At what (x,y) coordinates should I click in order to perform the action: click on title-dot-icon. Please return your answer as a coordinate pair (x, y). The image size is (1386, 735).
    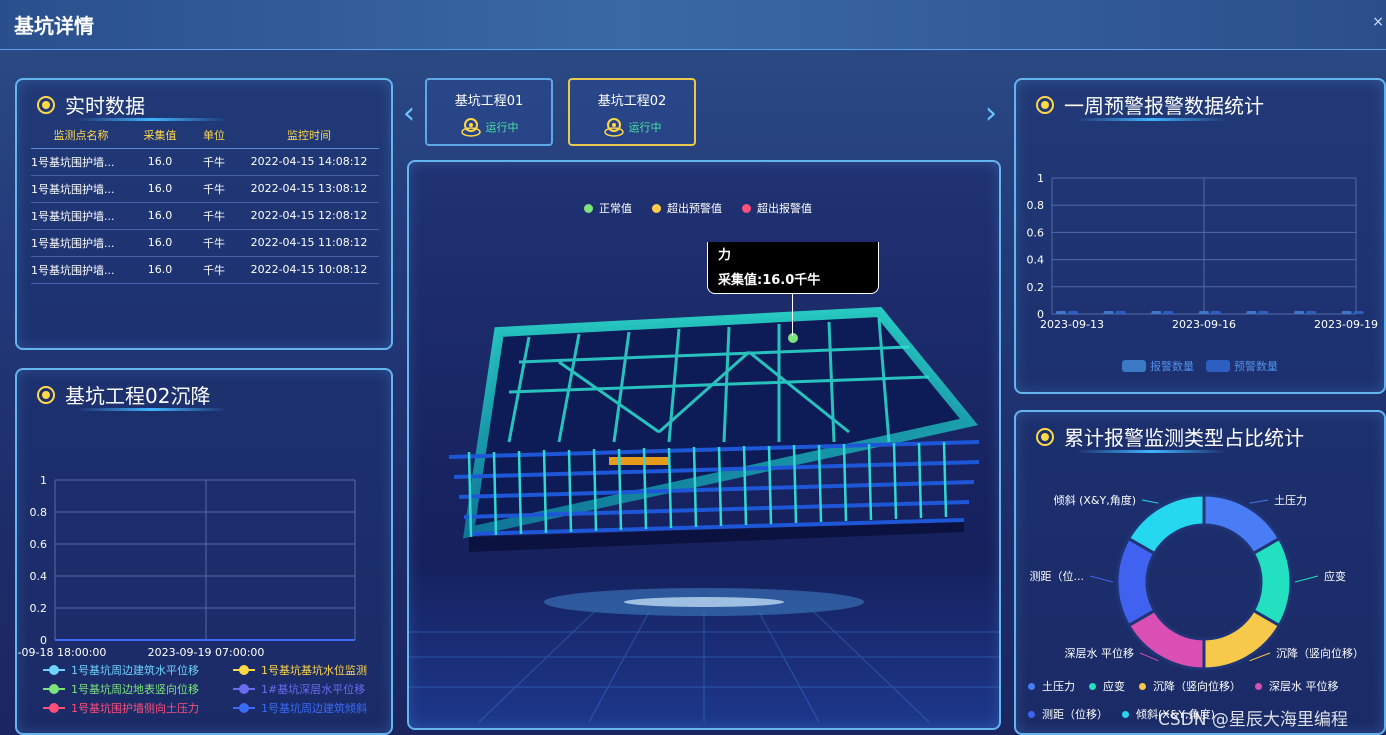
    Looking at the image, I should click on (46, 104).